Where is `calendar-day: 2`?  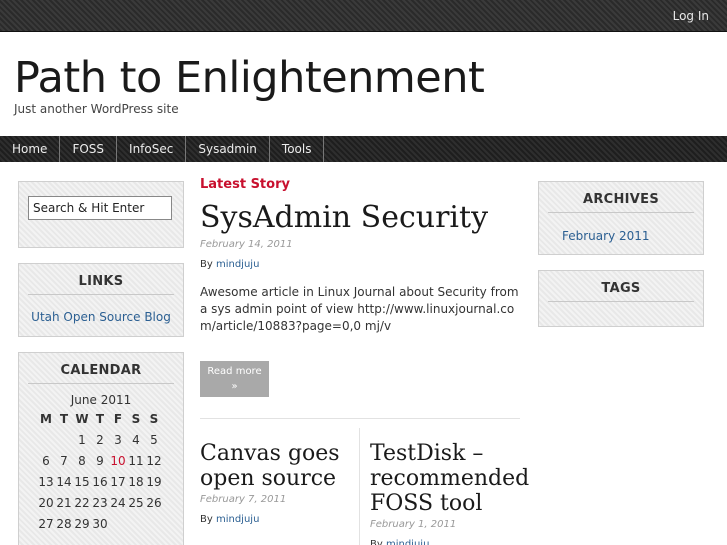 calendar-day: 2 is located at coordinates (100, 439).